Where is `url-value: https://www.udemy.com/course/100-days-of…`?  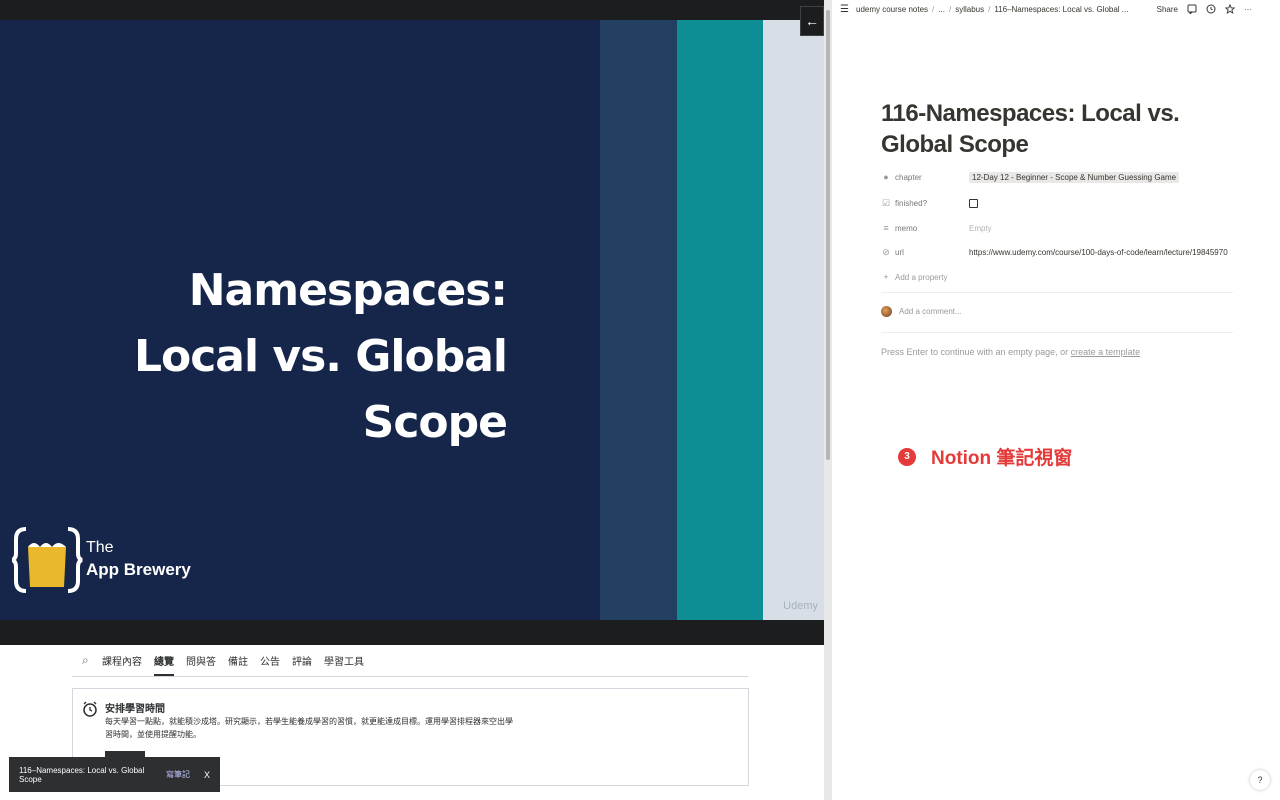
url-value: https://www.udemy.com/course/100-days-of… is located at coordinates (1098, 252).